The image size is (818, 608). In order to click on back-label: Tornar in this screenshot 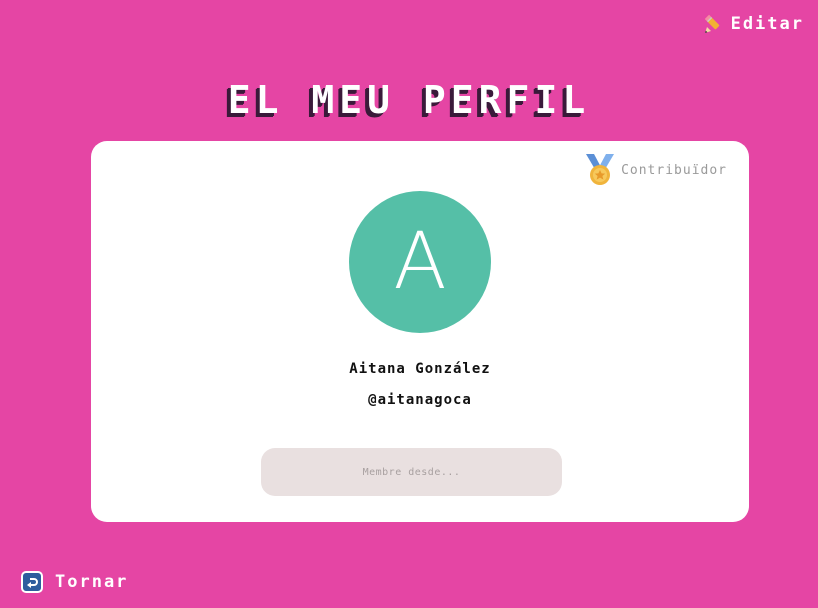, I will do `click(92, 582)`.